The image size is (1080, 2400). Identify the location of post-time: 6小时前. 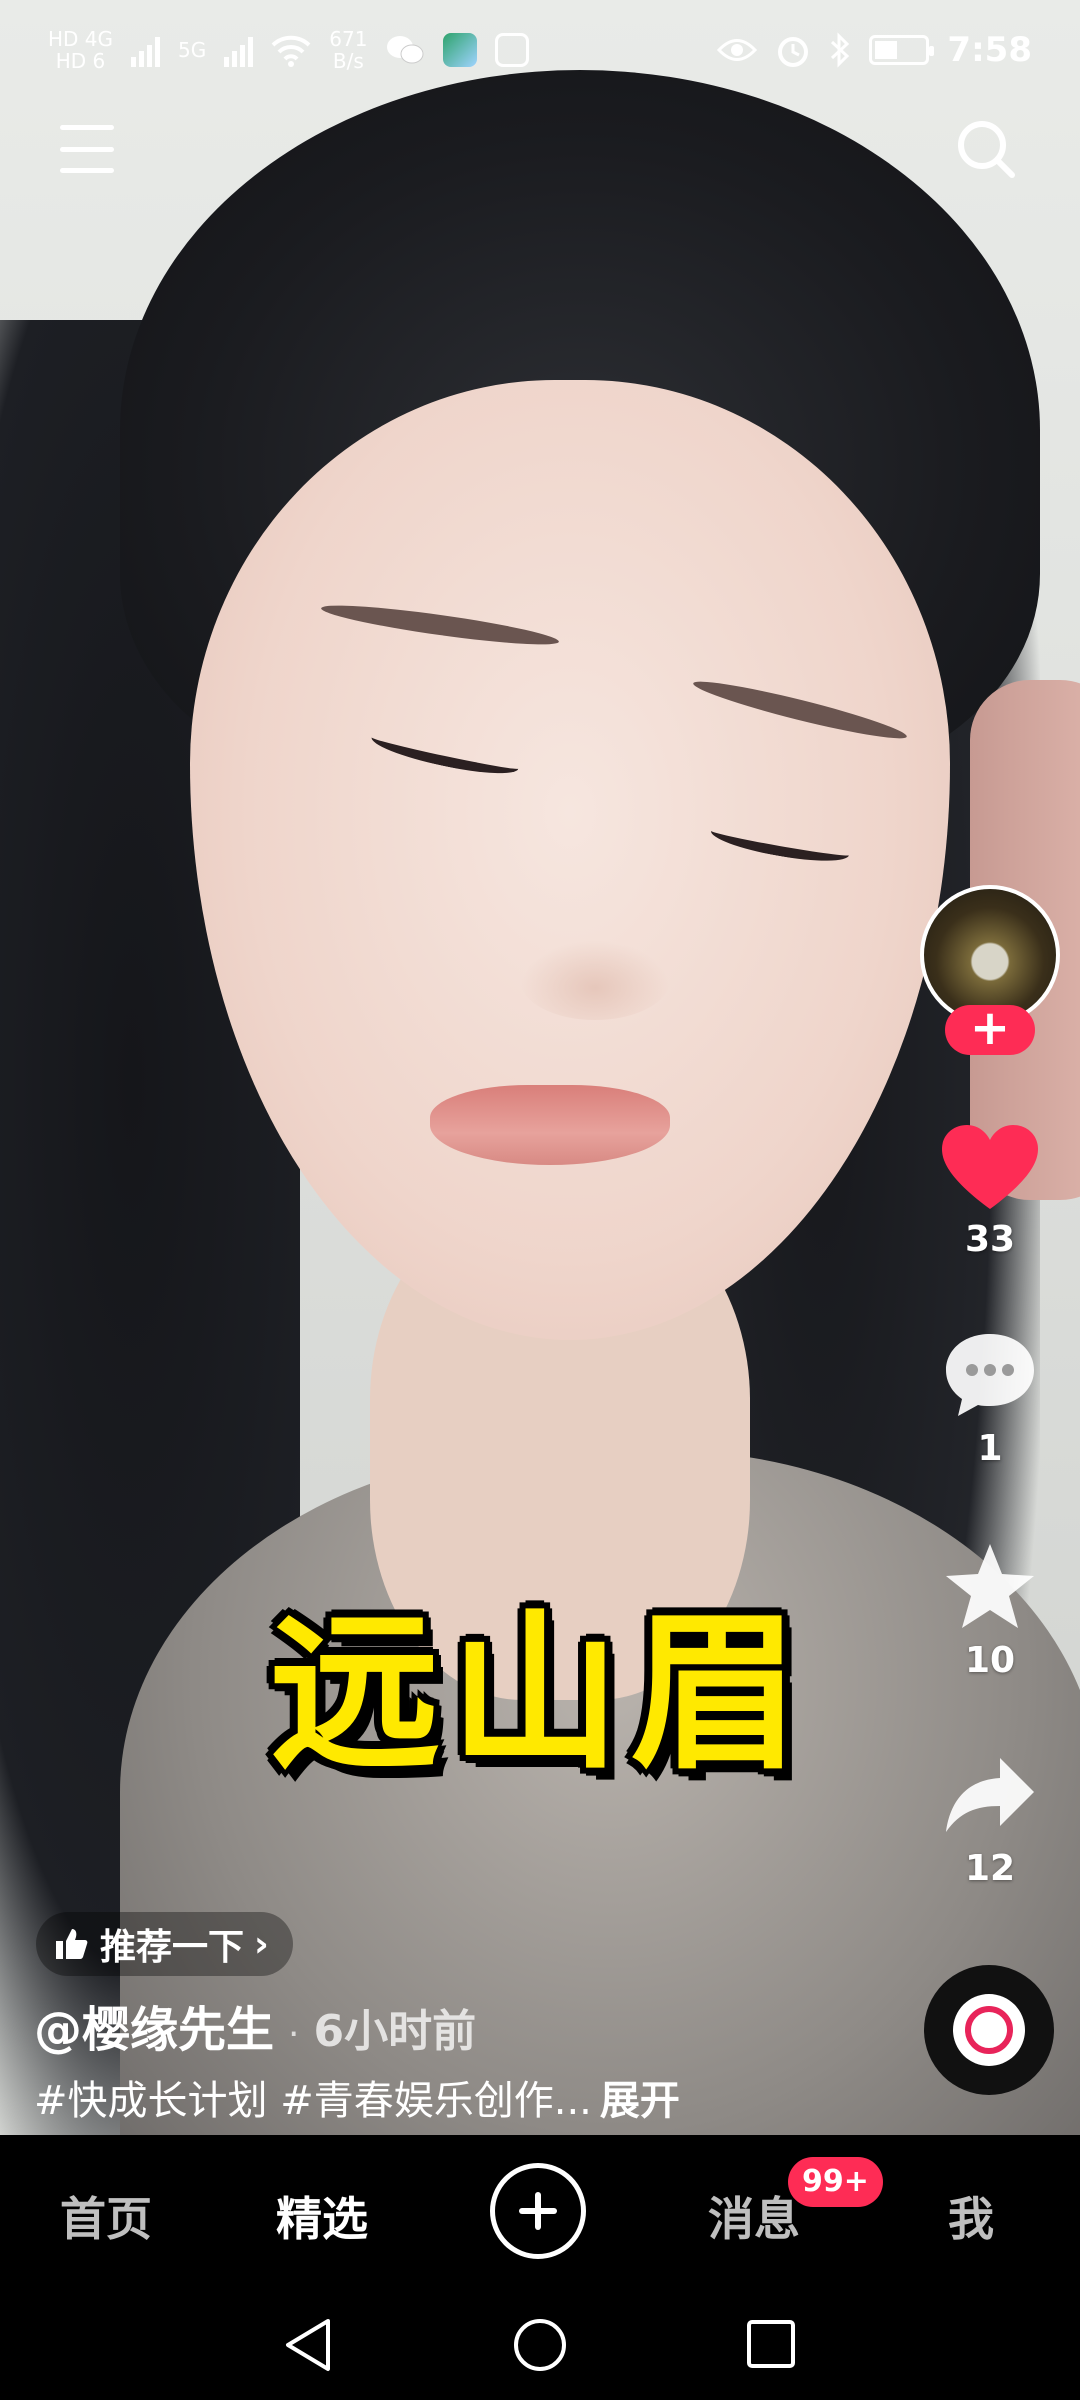
(395, 2031).